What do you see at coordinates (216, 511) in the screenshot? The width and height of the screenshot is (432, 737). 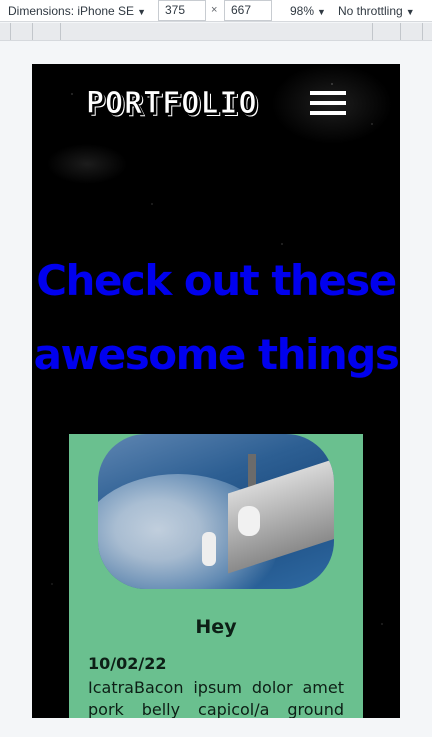 I see `astronaut-image` at bounding box center [216, 511].